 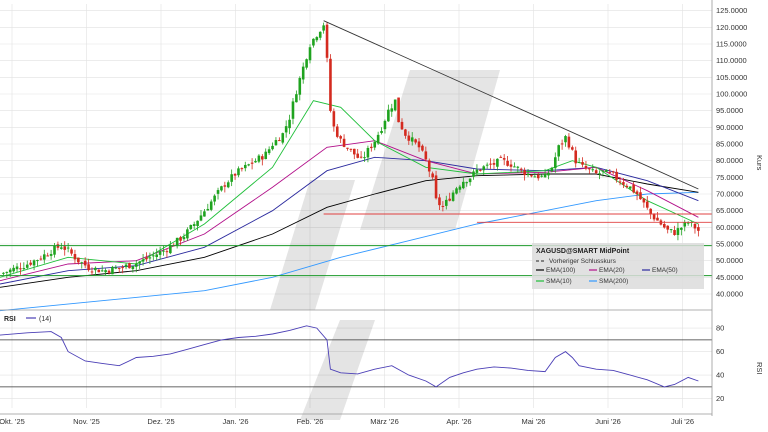 I want to click on rsi-tick-label: 40, so click(x=720, y=375).